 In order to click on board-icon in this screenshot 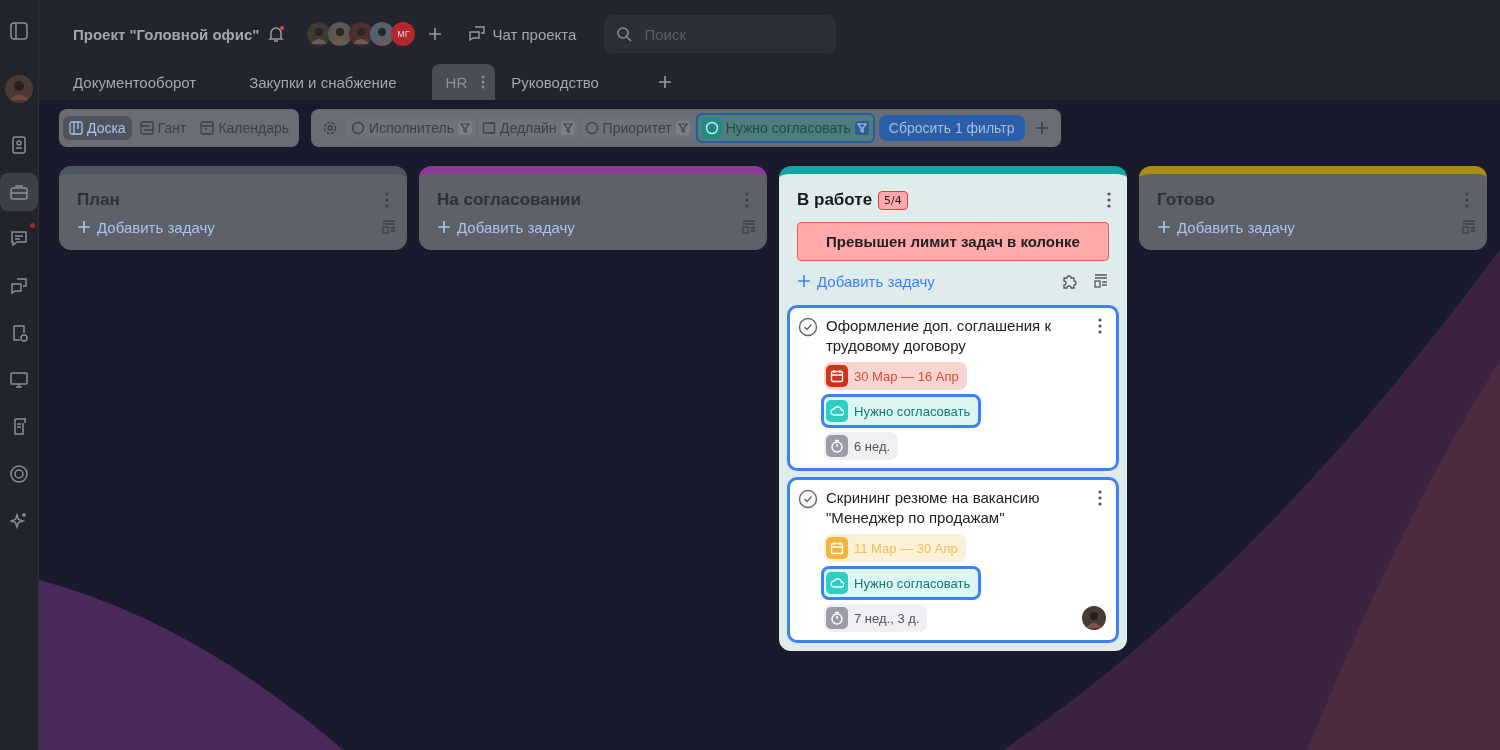, I will do `click(76, 128)`.